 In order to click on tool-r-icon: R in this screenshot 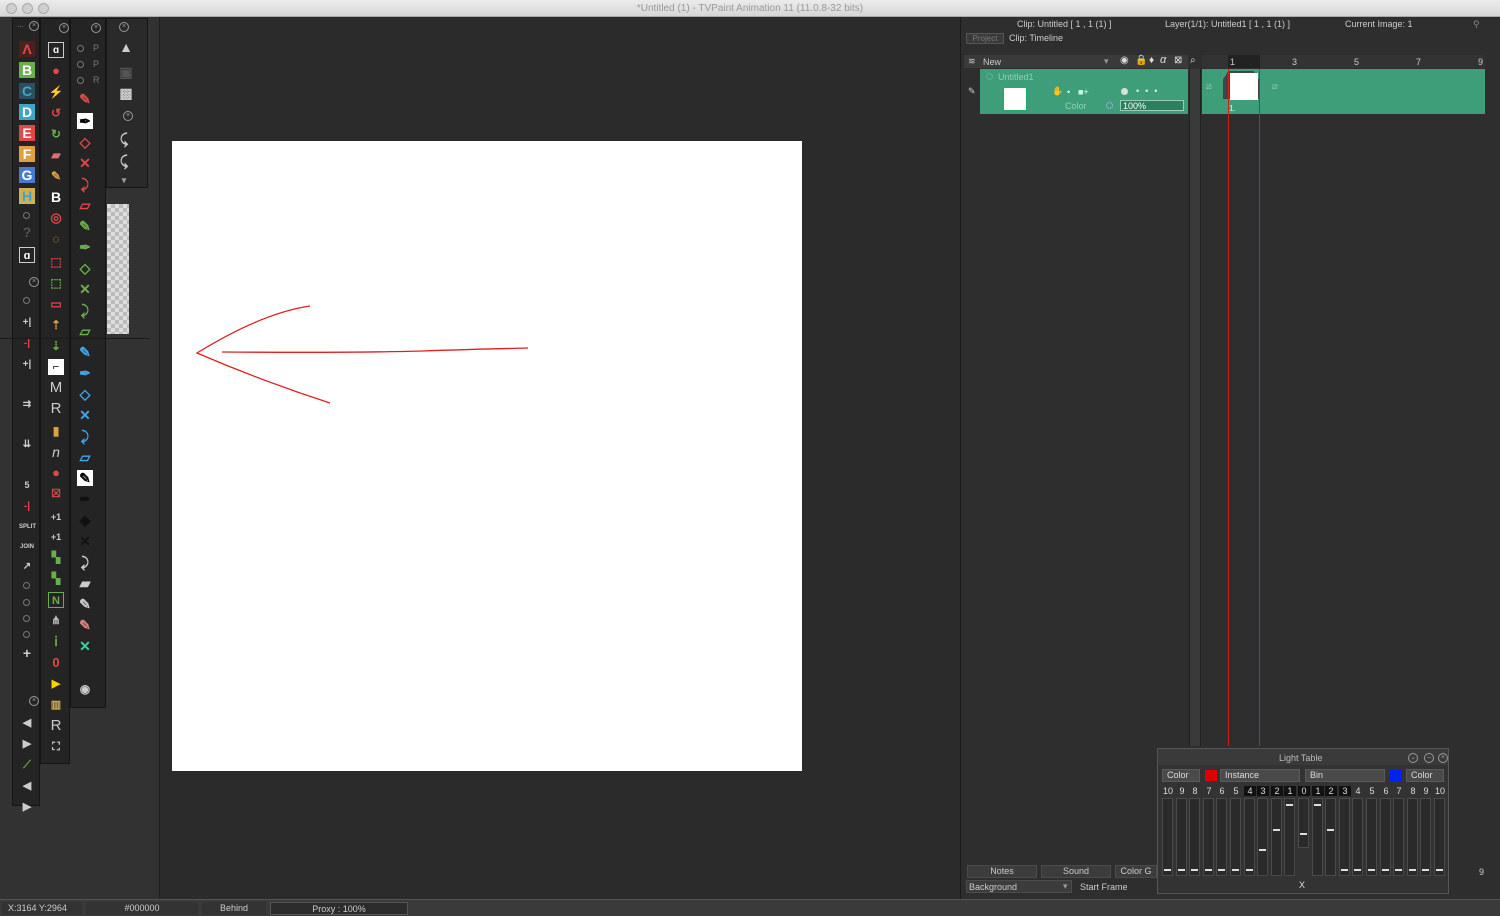, I will do `click(56, 409)`.